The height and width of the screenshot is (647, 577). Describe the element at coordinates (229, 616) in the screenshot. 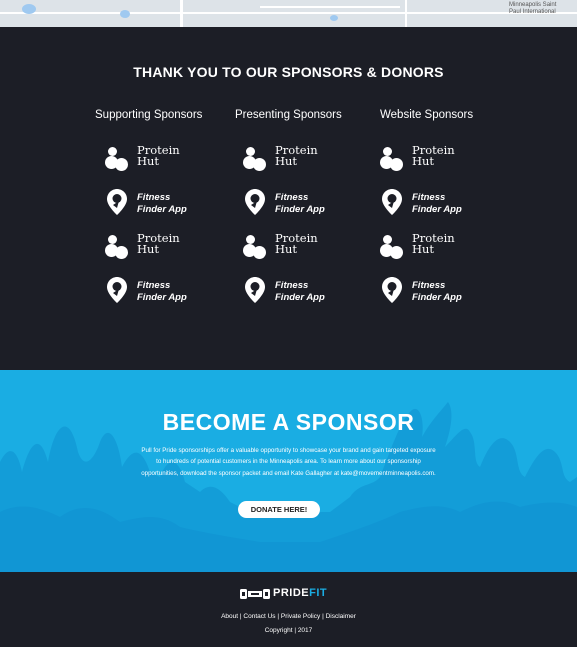

I see `footer-link-about: About` at that location.